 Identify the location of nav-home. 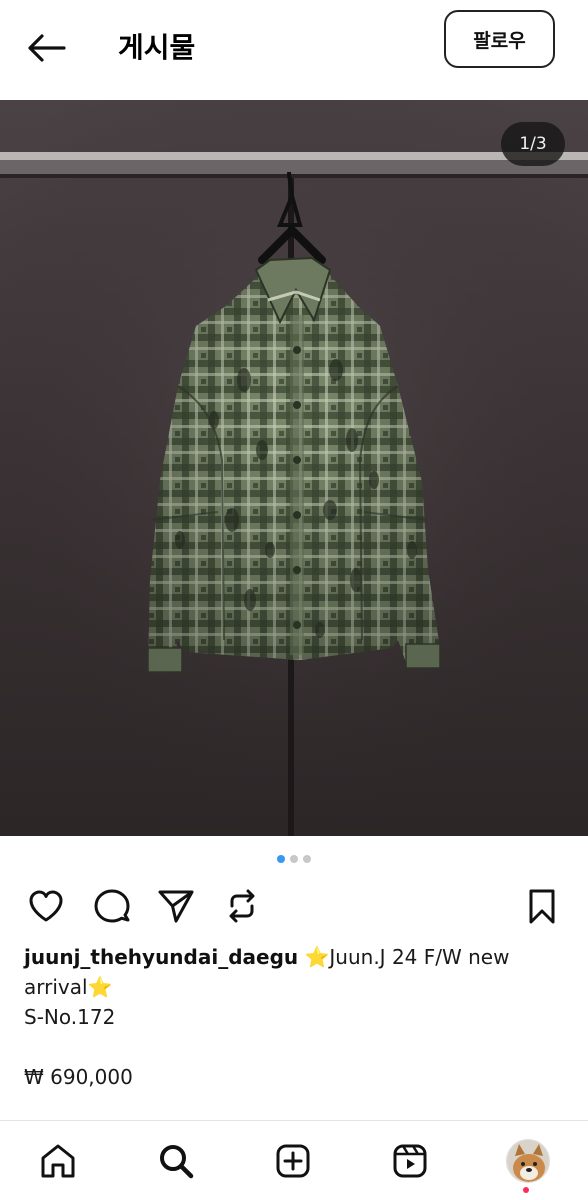
(58, 1161).